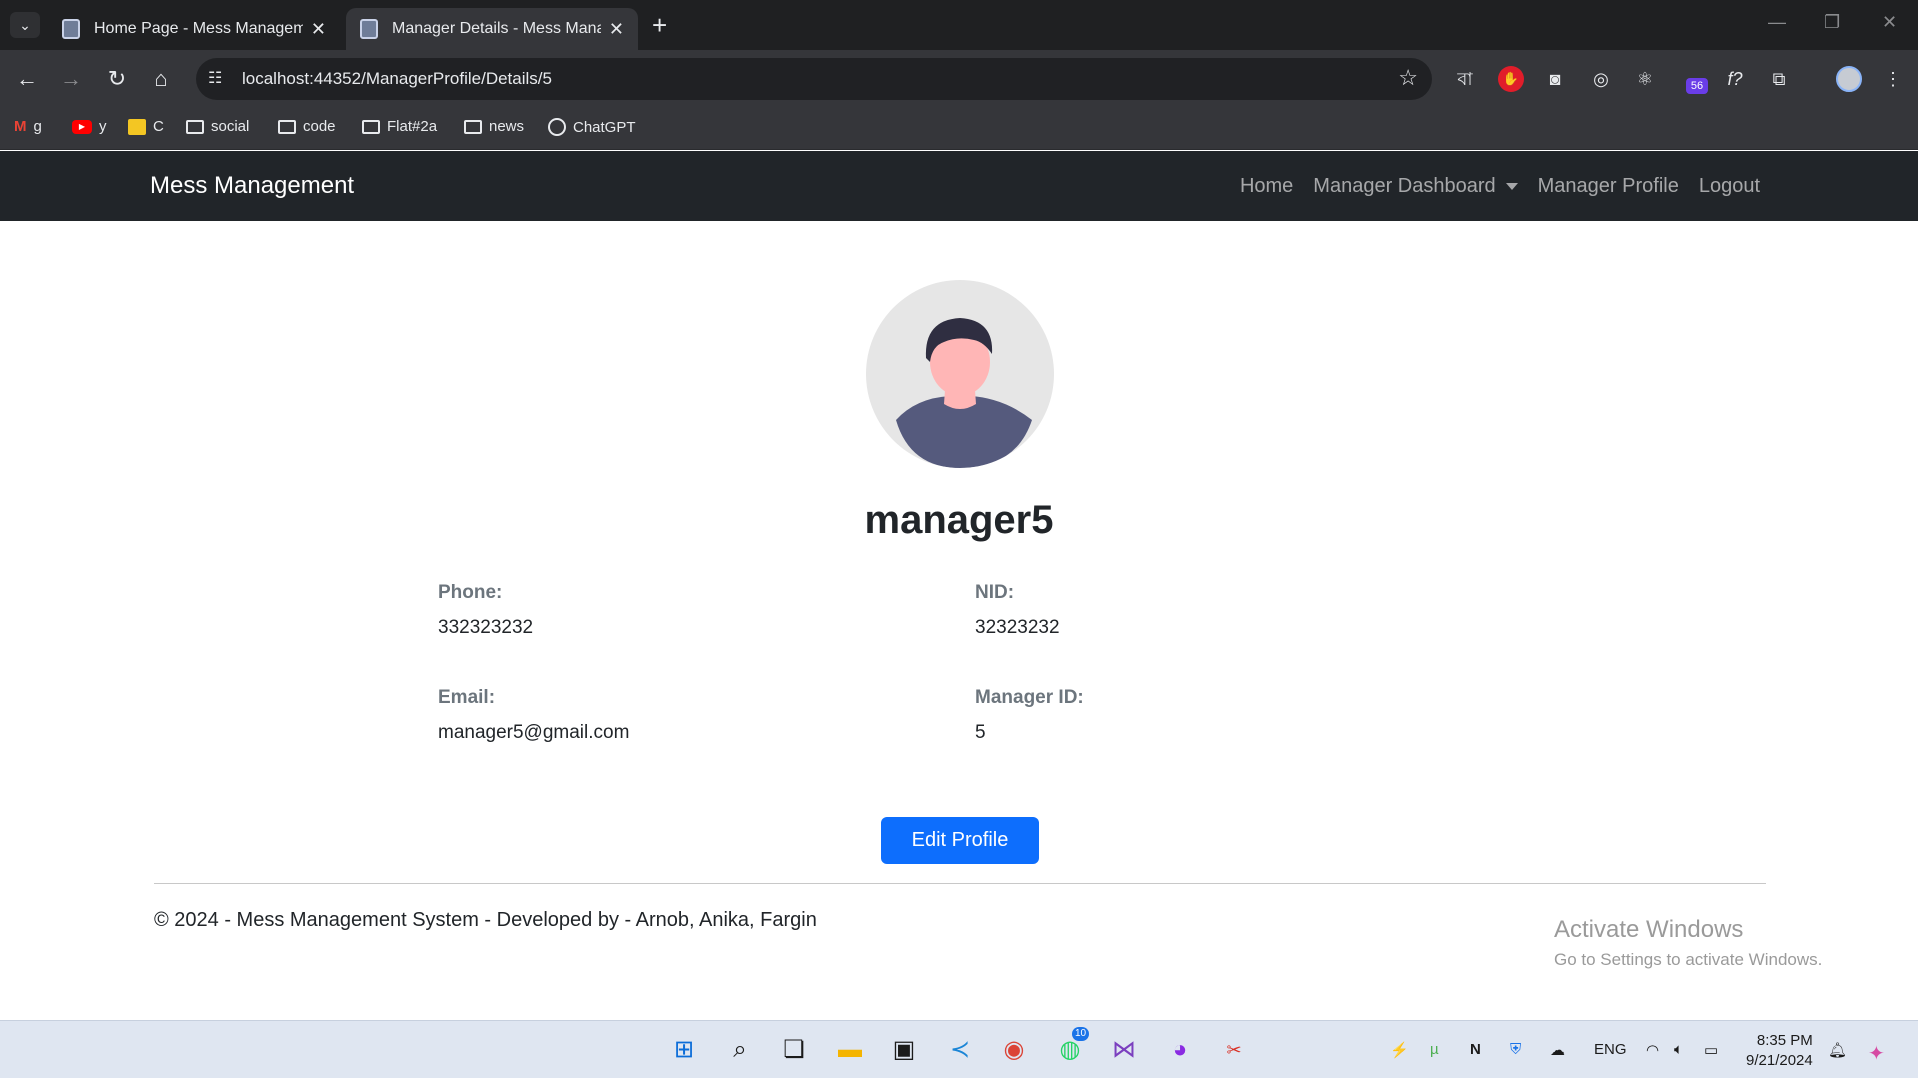 The image size is (1918, 1078). What do you see at coordinates (397, 78) in the screenshot?
I see `url-text: localhost:44352/ManagerProfile/Details/5` at bounding box center [397, 78].